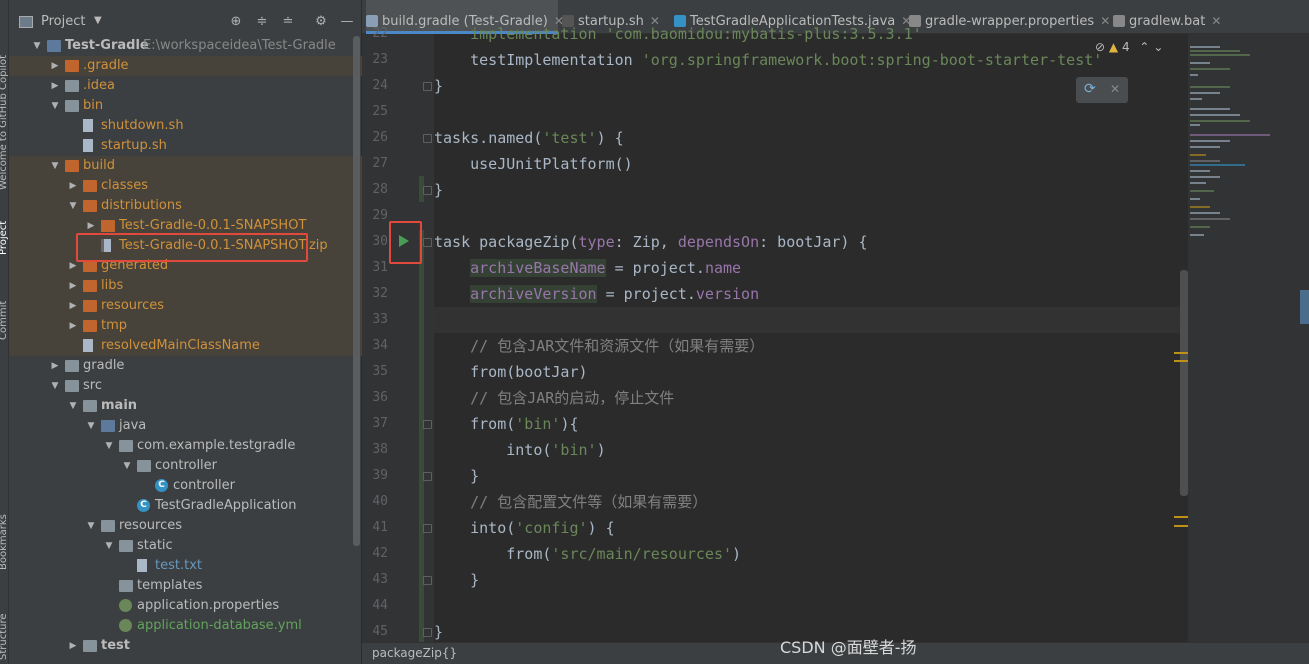  What do you see at coordinates (1009, 17) in the screenshot?
I see `editor-tab: gradle-wrapper.properties ✕` at bounding box center [1009, 17].